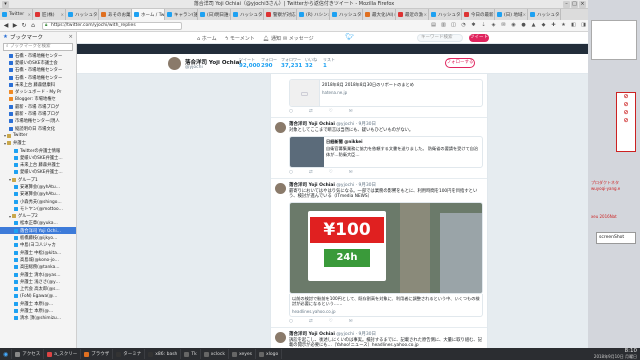  I want to click on nav-home: ⌂ ホーム, so click(207, 38).